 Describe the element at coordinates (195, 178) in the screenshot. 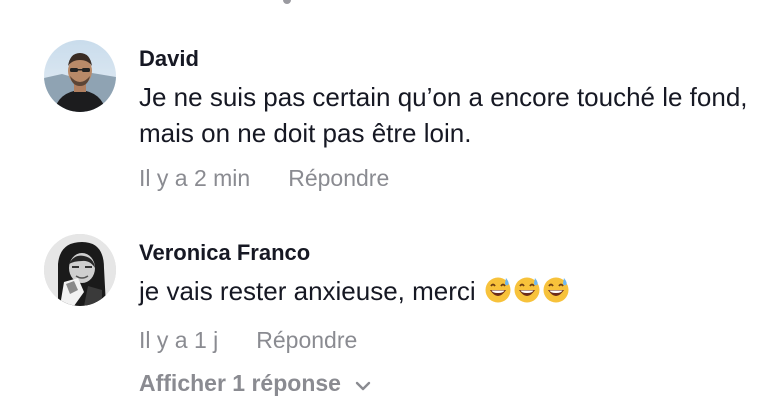

I see `comment-timestamp: Il y a 2 min` at that location.